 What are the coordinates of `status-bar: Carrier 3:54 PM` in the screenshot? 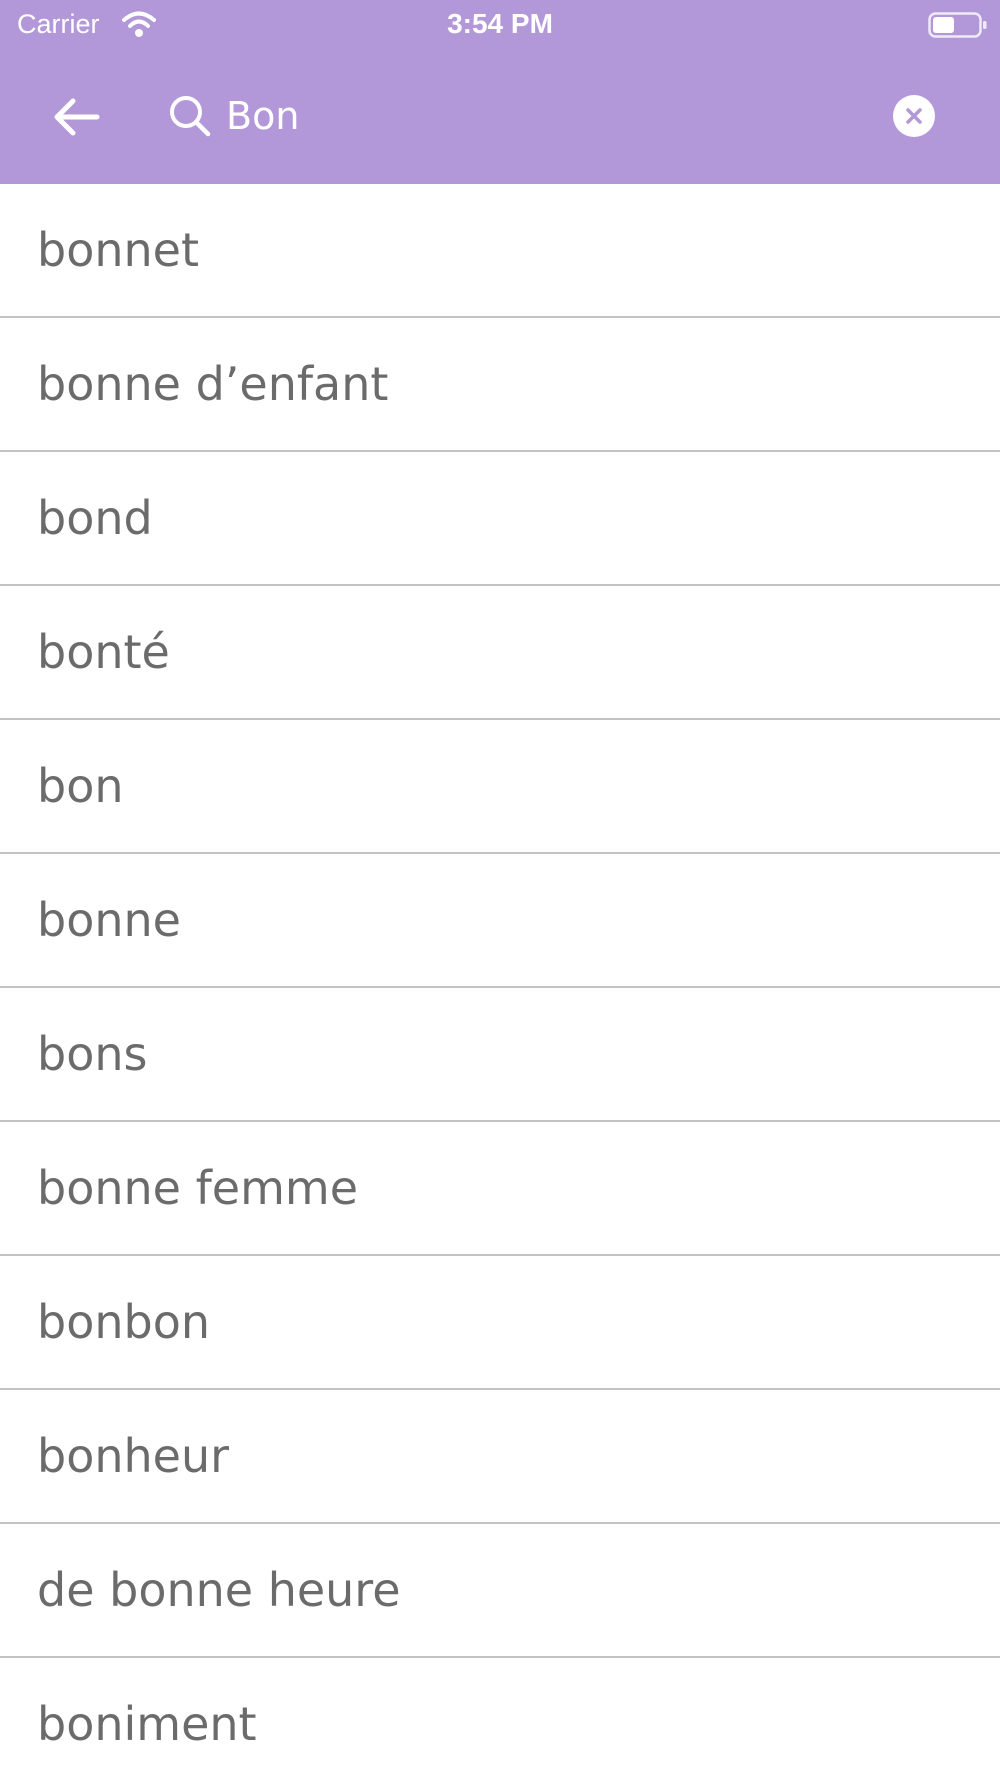 It's located at (500, 26).